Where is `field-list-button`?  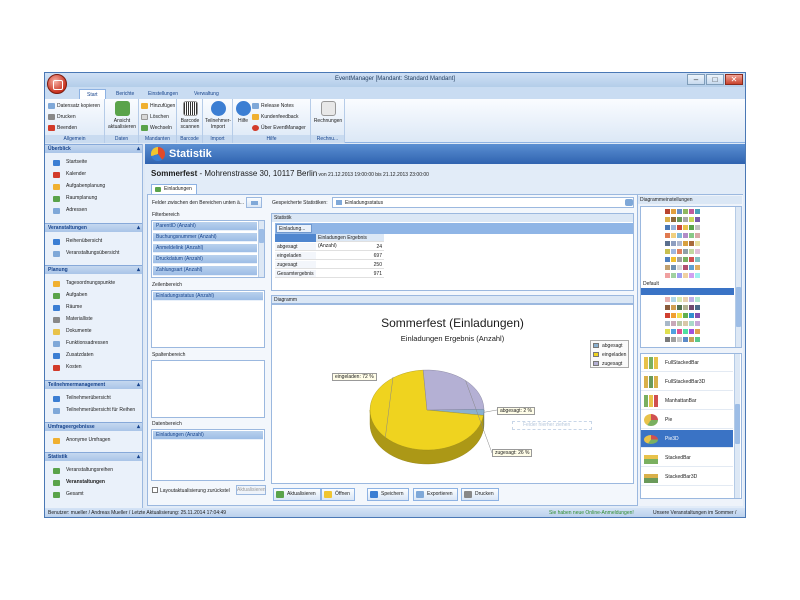
field-list-button is located at coordinates (254, 202).